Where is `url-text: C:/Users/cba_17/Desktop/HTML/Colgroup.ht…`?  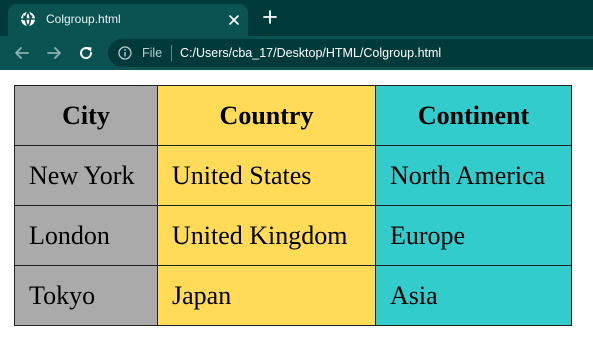
url-text: C:/Users/cba_17/Desktop/HTML/Colgroup.ht… is located at coordinates (310, 53).